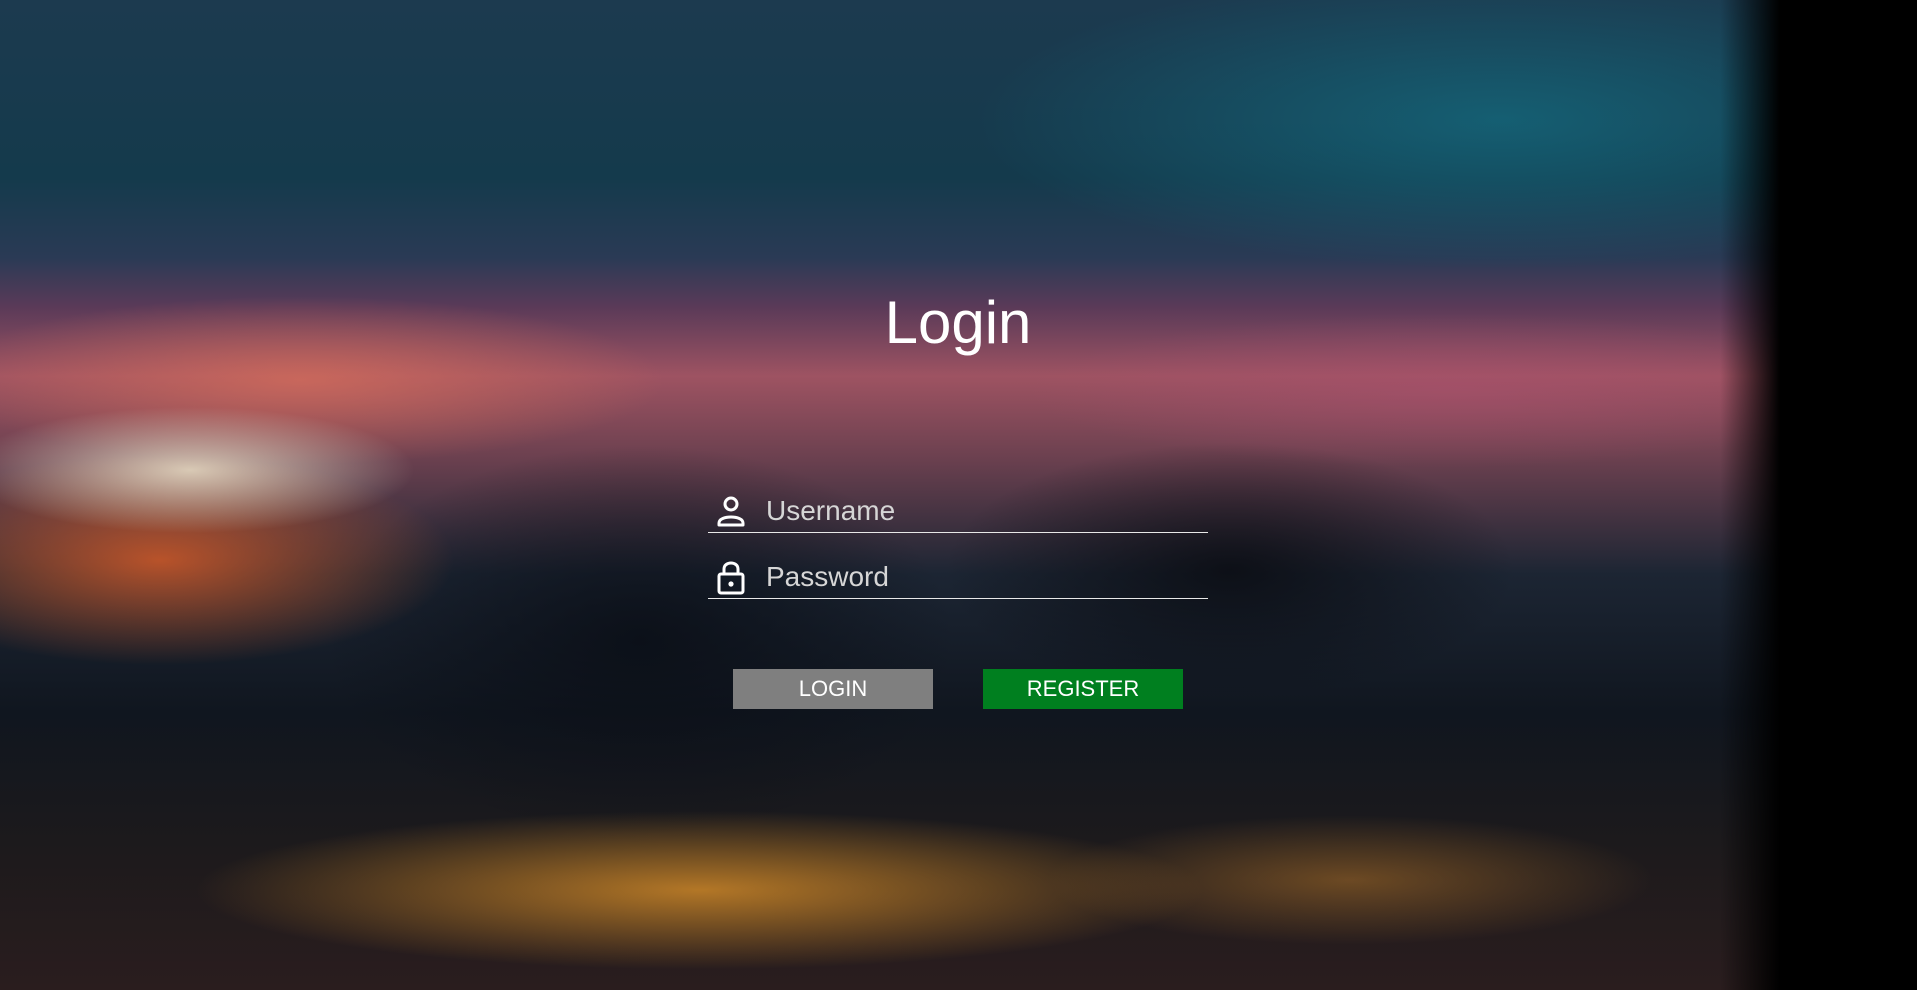 This screenshot has height=990, width=1917. What do you see at coordinates (958, 322) in the screenshot?
I see `page-title: Login` at bounding box center [958, 322].